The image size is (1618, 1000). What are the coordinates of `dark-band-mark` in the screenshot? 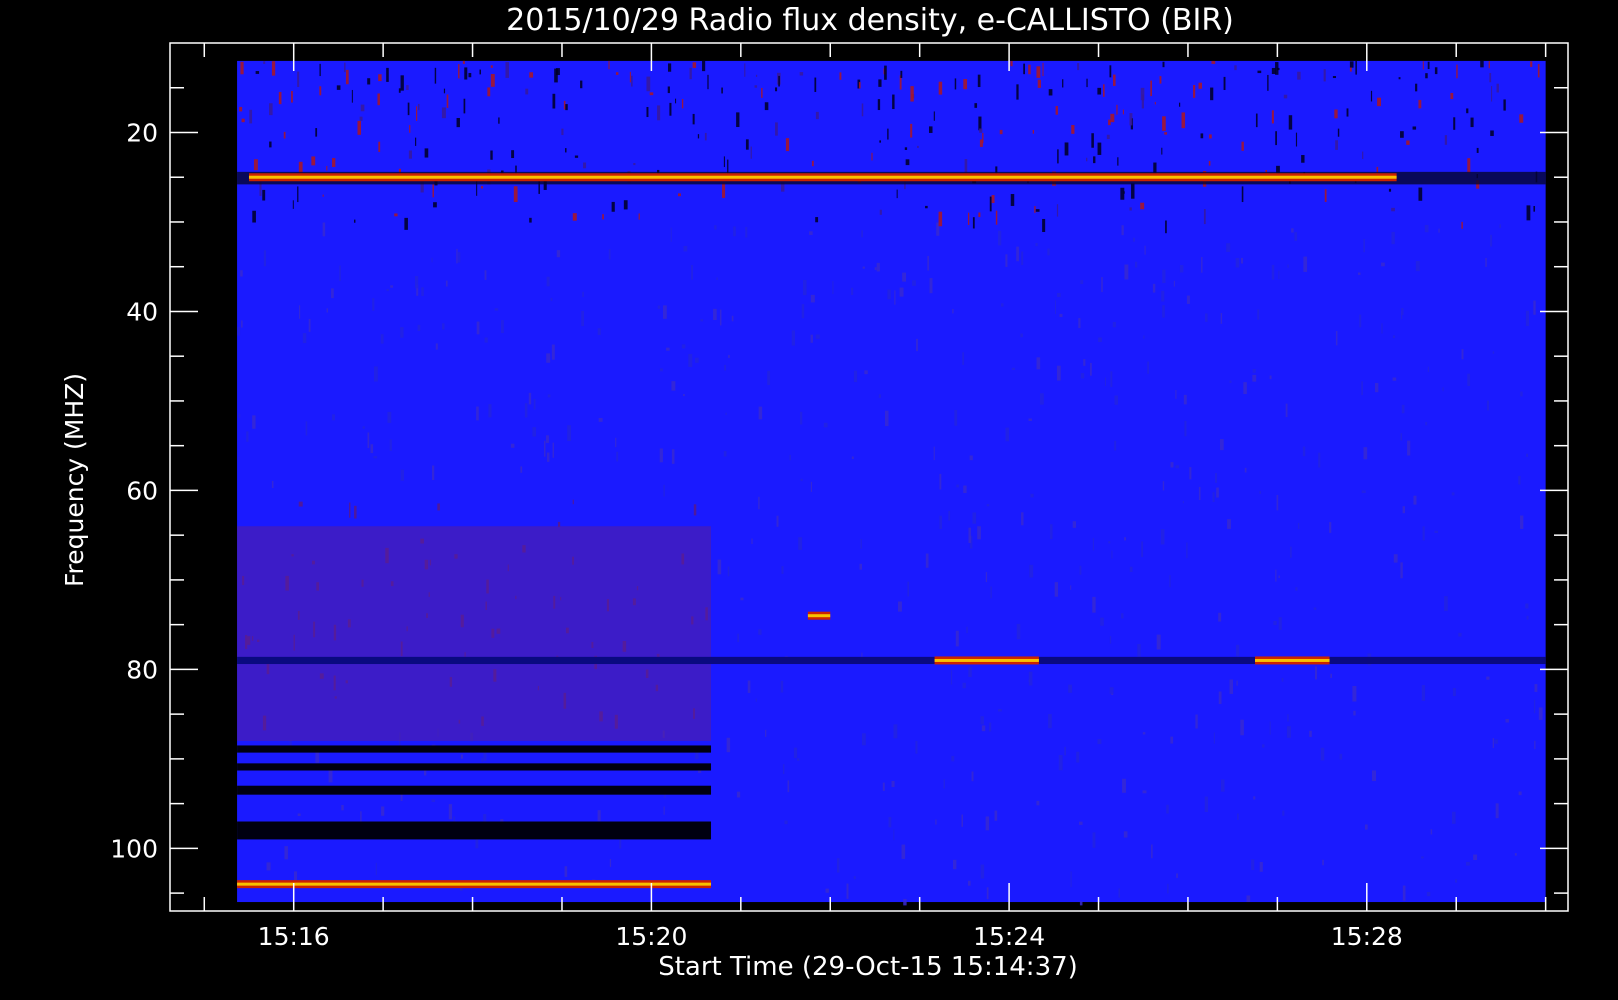 It's located at (474, 790).